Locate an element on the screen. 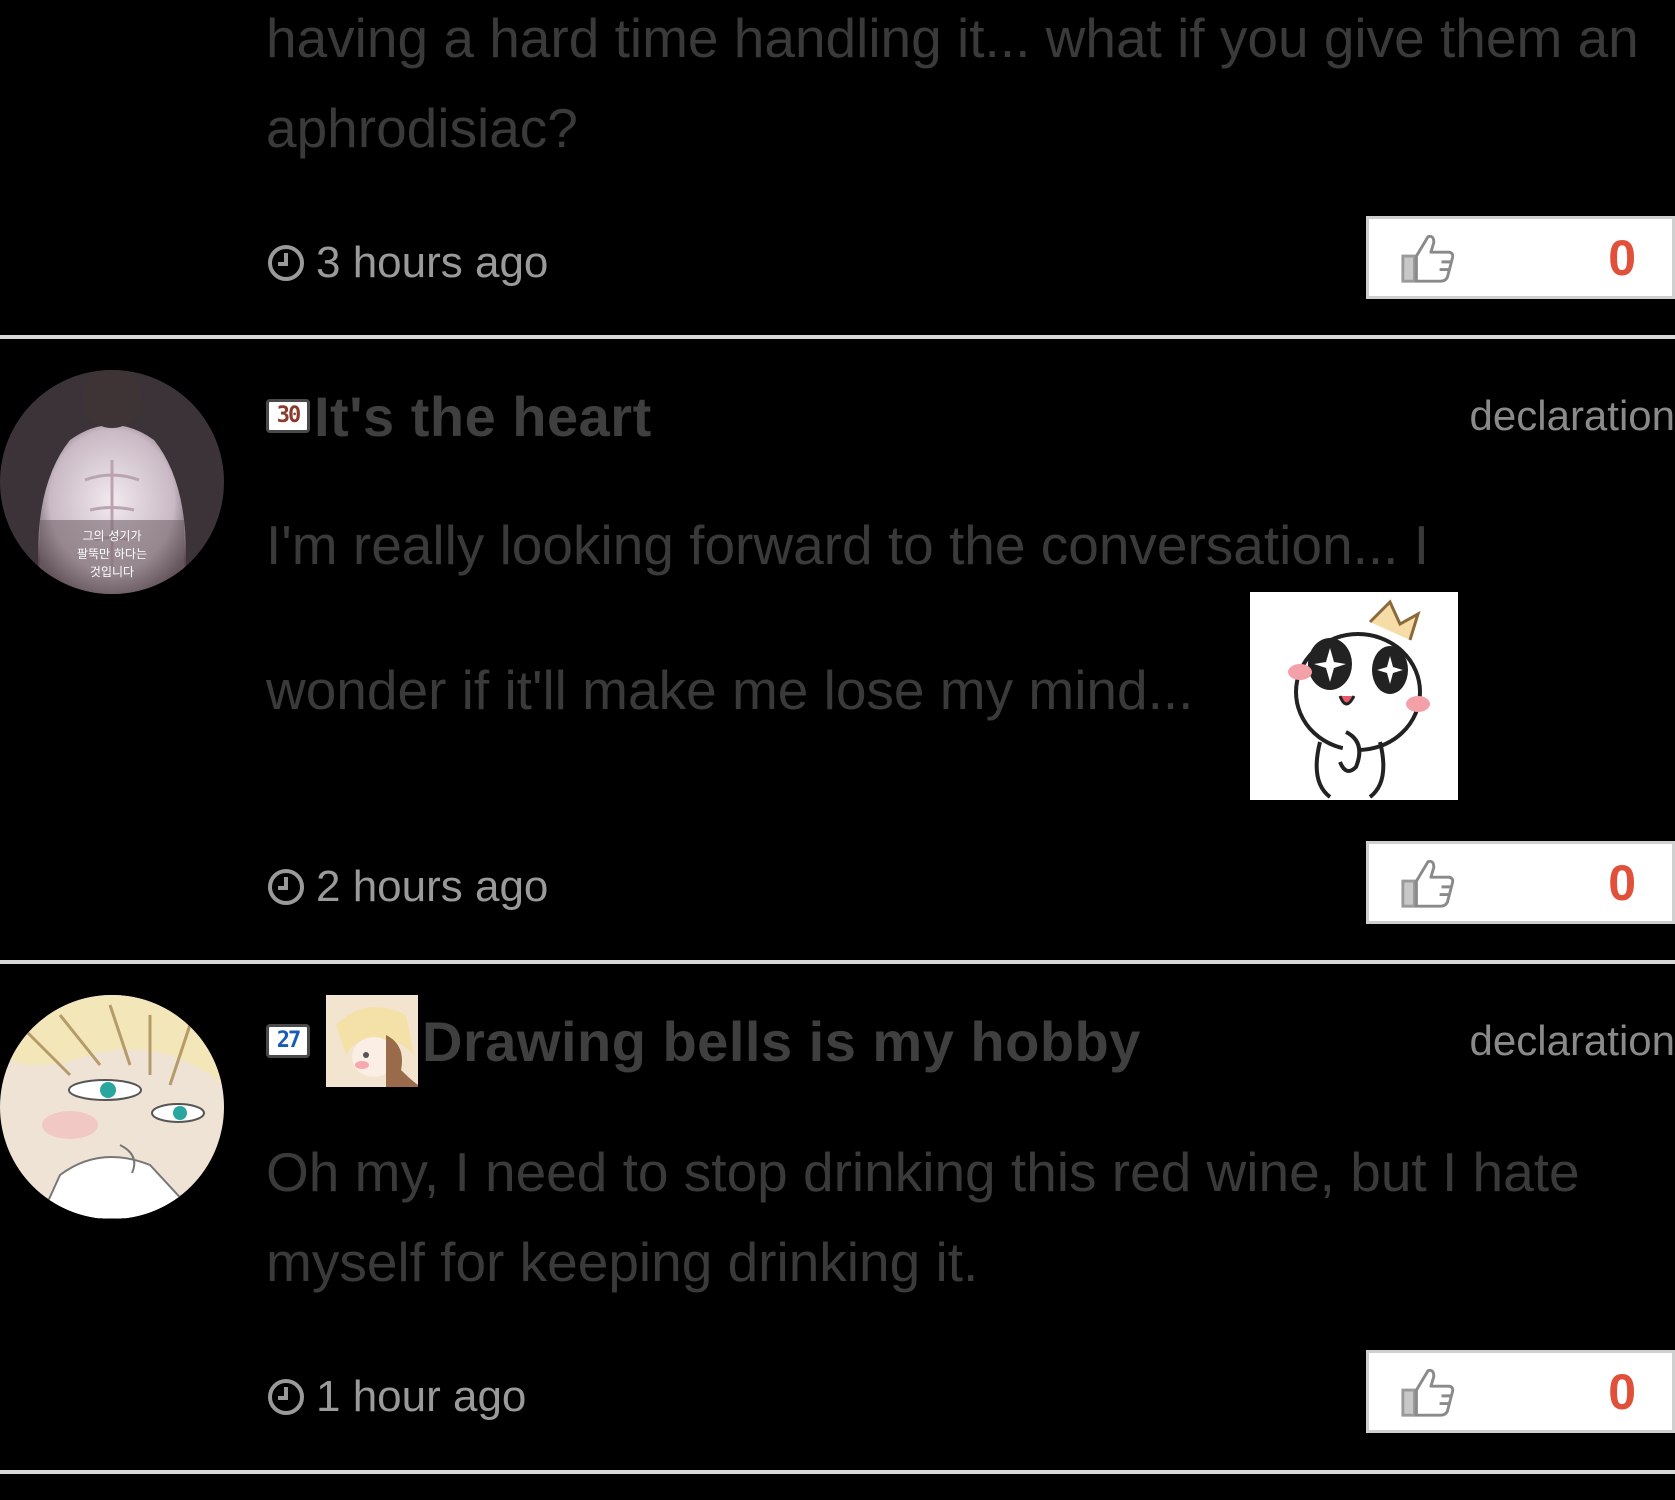 This screenshot has width=1675, height=1500. svg-text: 그의 성기가 is located at coordinates (111, 536).